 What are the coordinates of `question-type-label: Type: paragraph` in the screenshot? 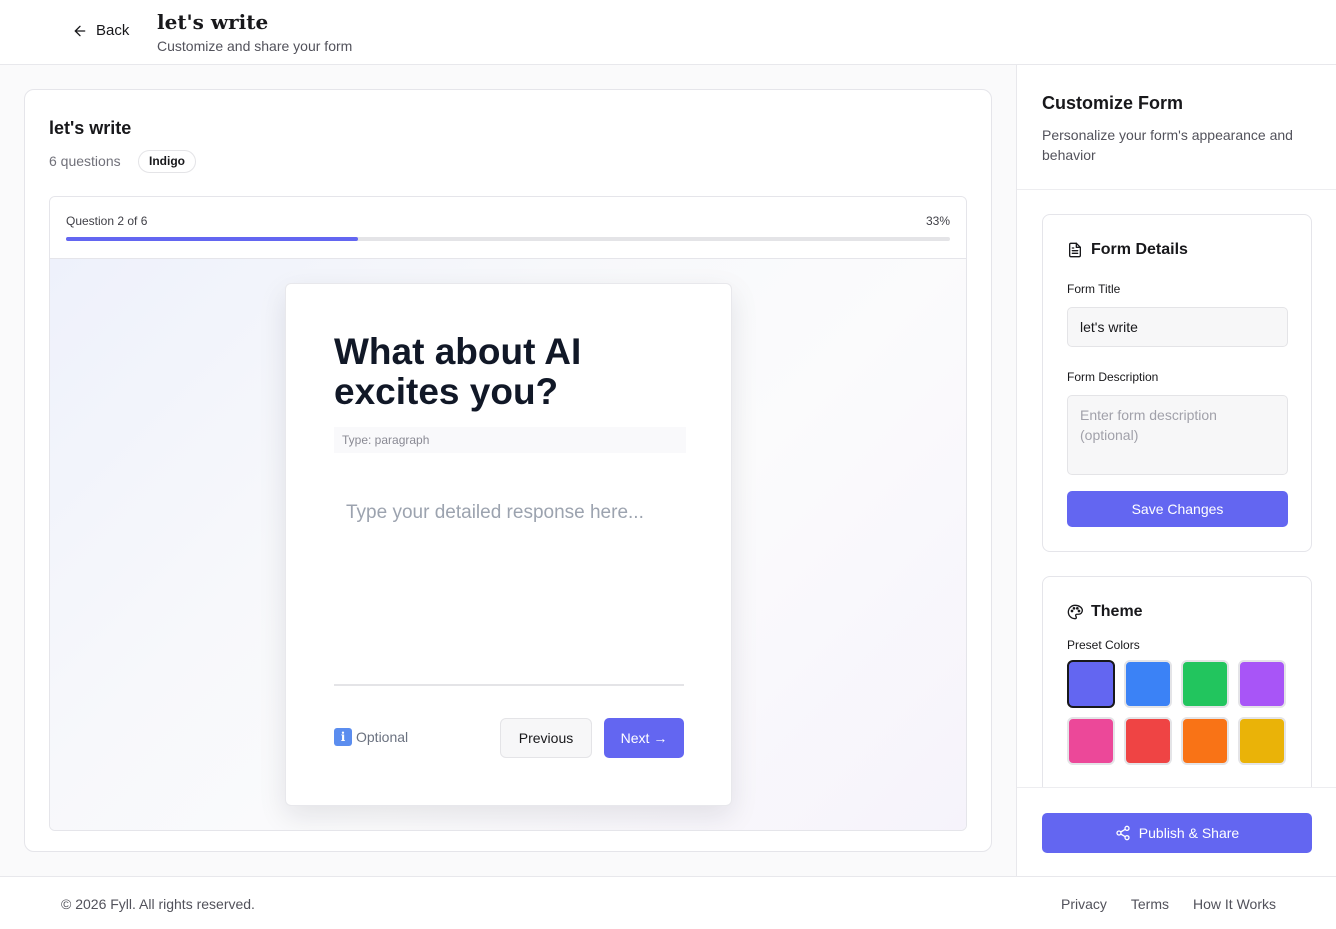 It's located at (510, 440).